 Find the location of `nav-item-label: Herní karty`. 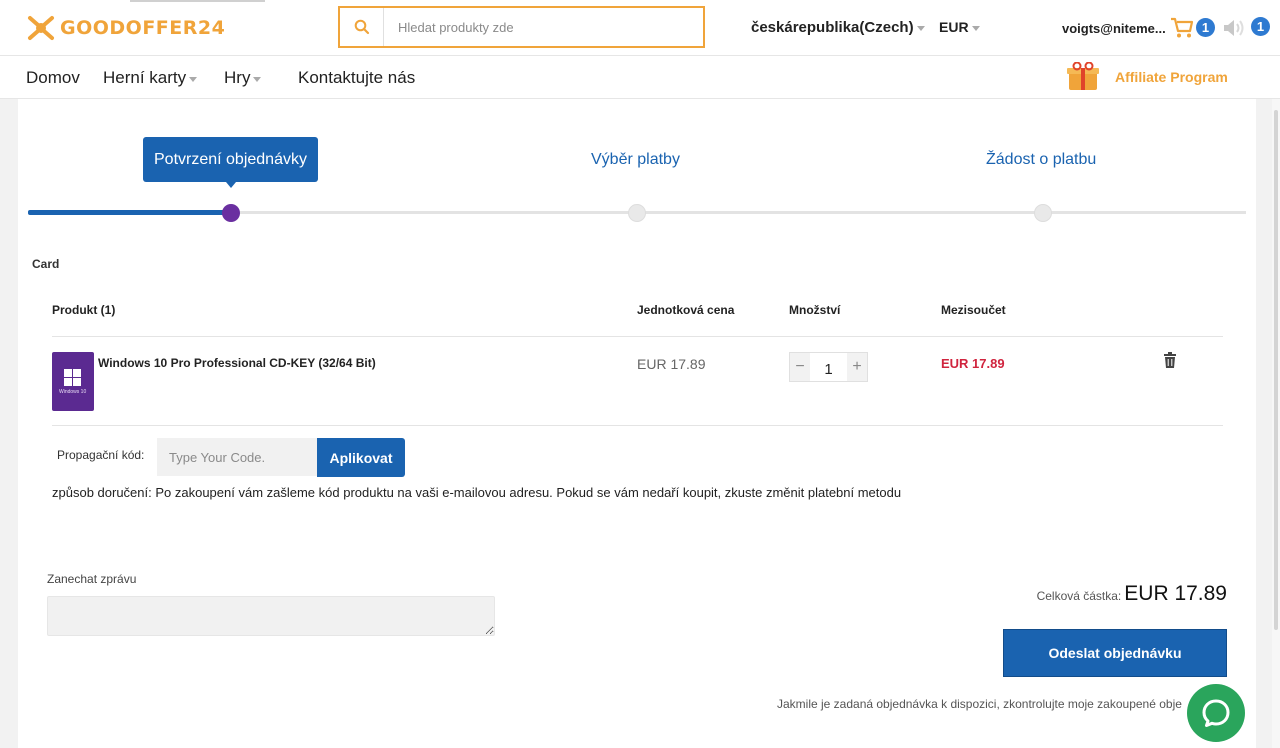

nav-item-label: Herní karty is located at coordinates (145, 77).